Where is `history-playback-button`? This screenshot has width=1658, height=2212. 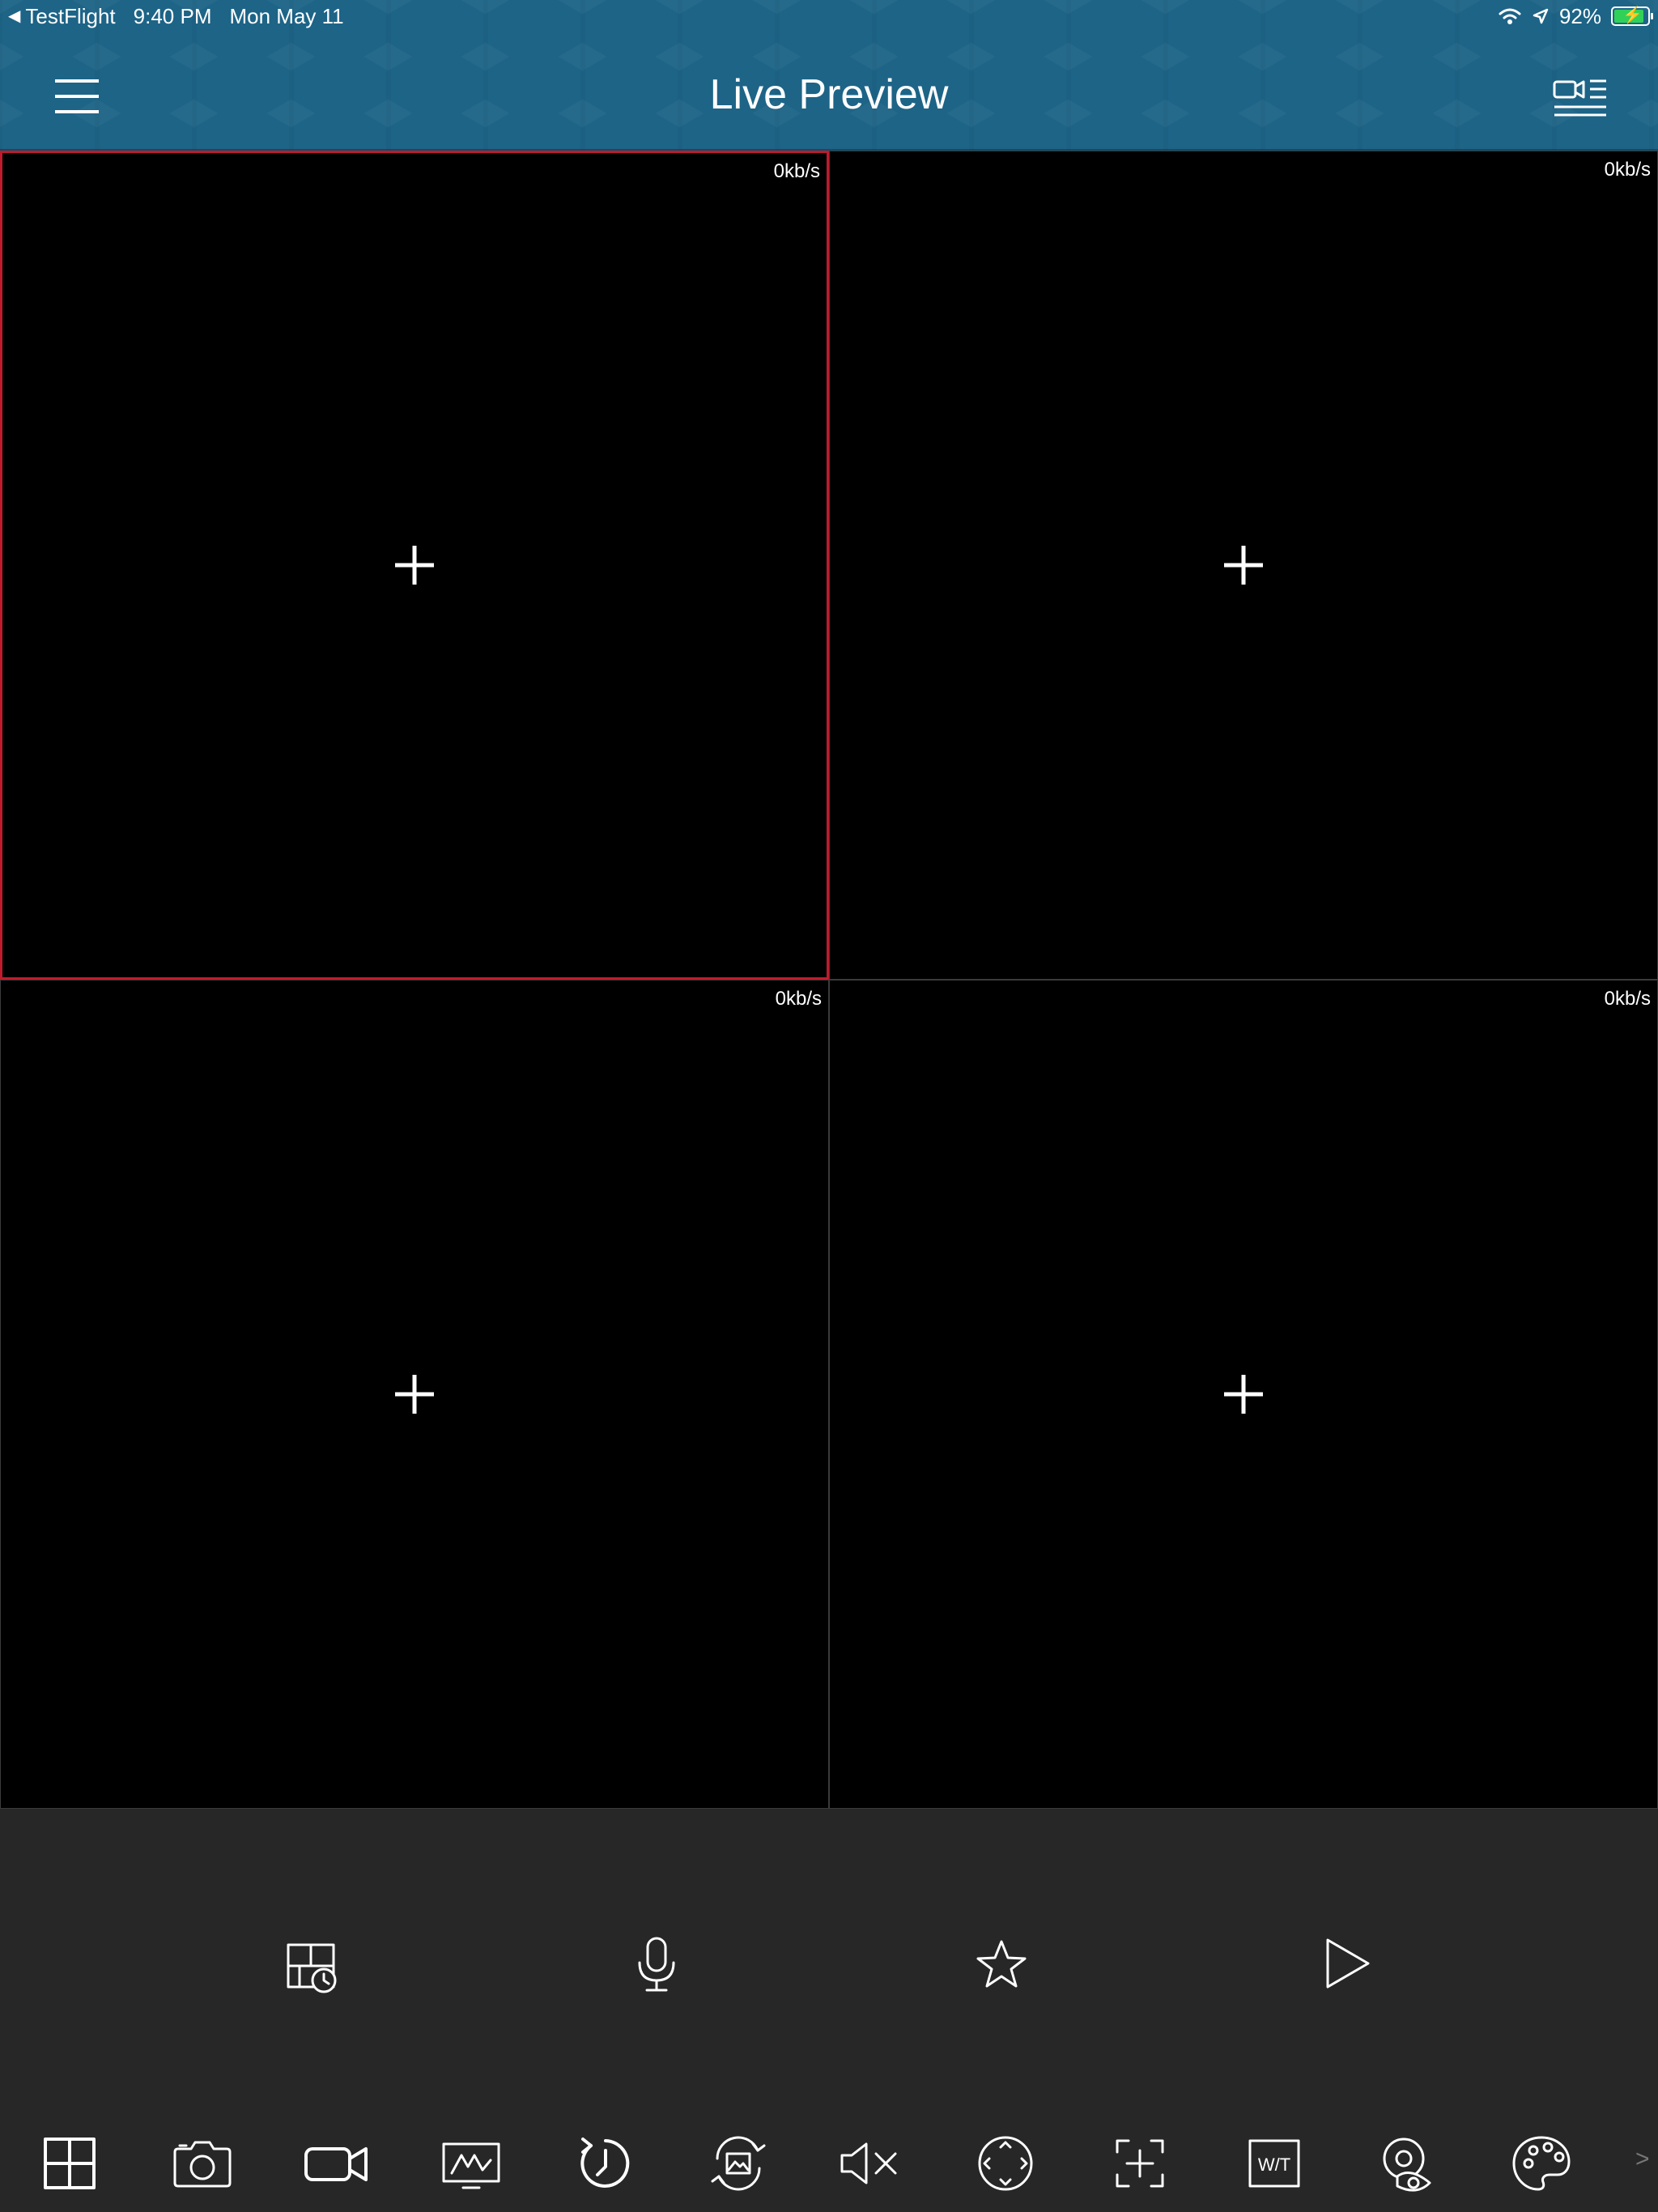
history-playback-button is located at coordinates (606, 2163).